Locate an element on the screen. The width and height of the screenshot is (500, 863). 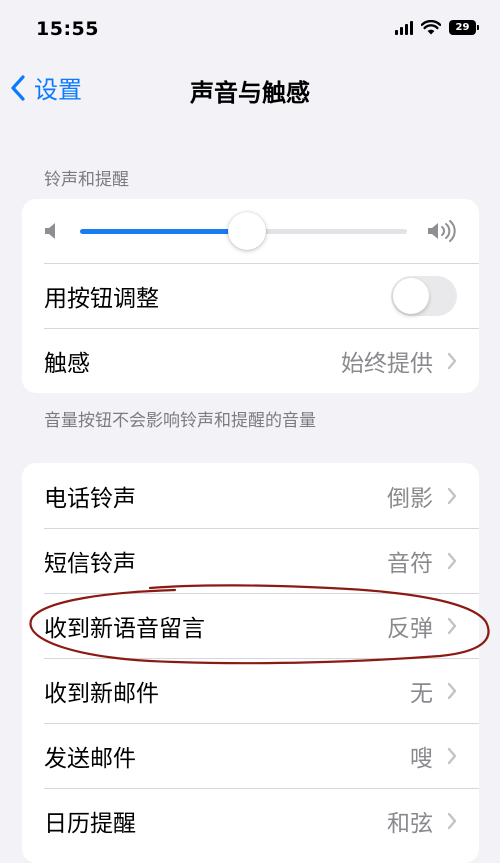
wifi-icon is located at coordinates (431, 27).